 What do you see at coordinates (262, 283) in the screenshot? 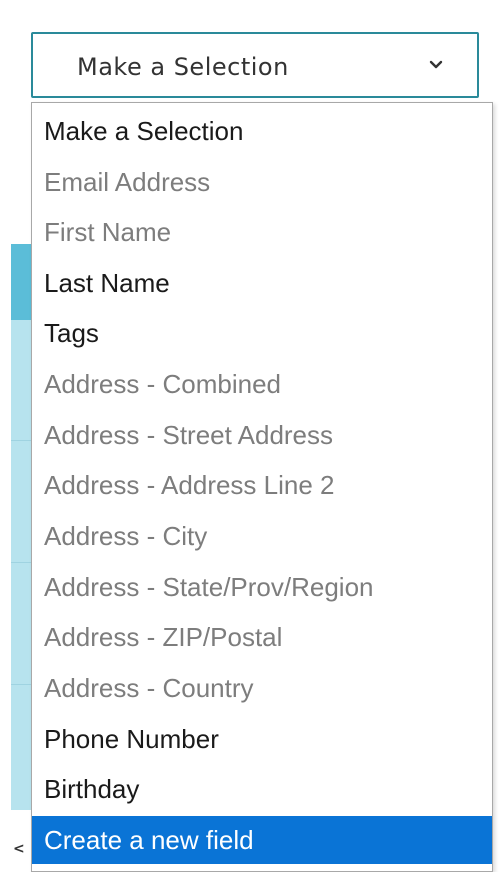
I see `option-last-name: Last Name` at bounding box center [262, 283].